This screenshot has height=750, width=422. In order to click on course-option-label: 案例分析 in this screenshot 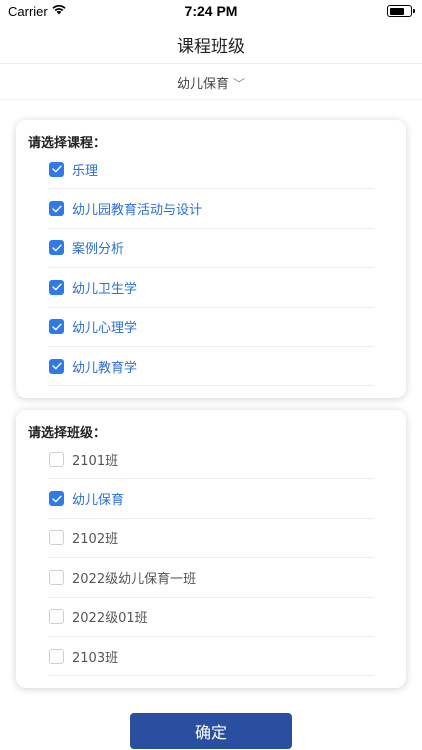, I will do `click(98, 250)`.